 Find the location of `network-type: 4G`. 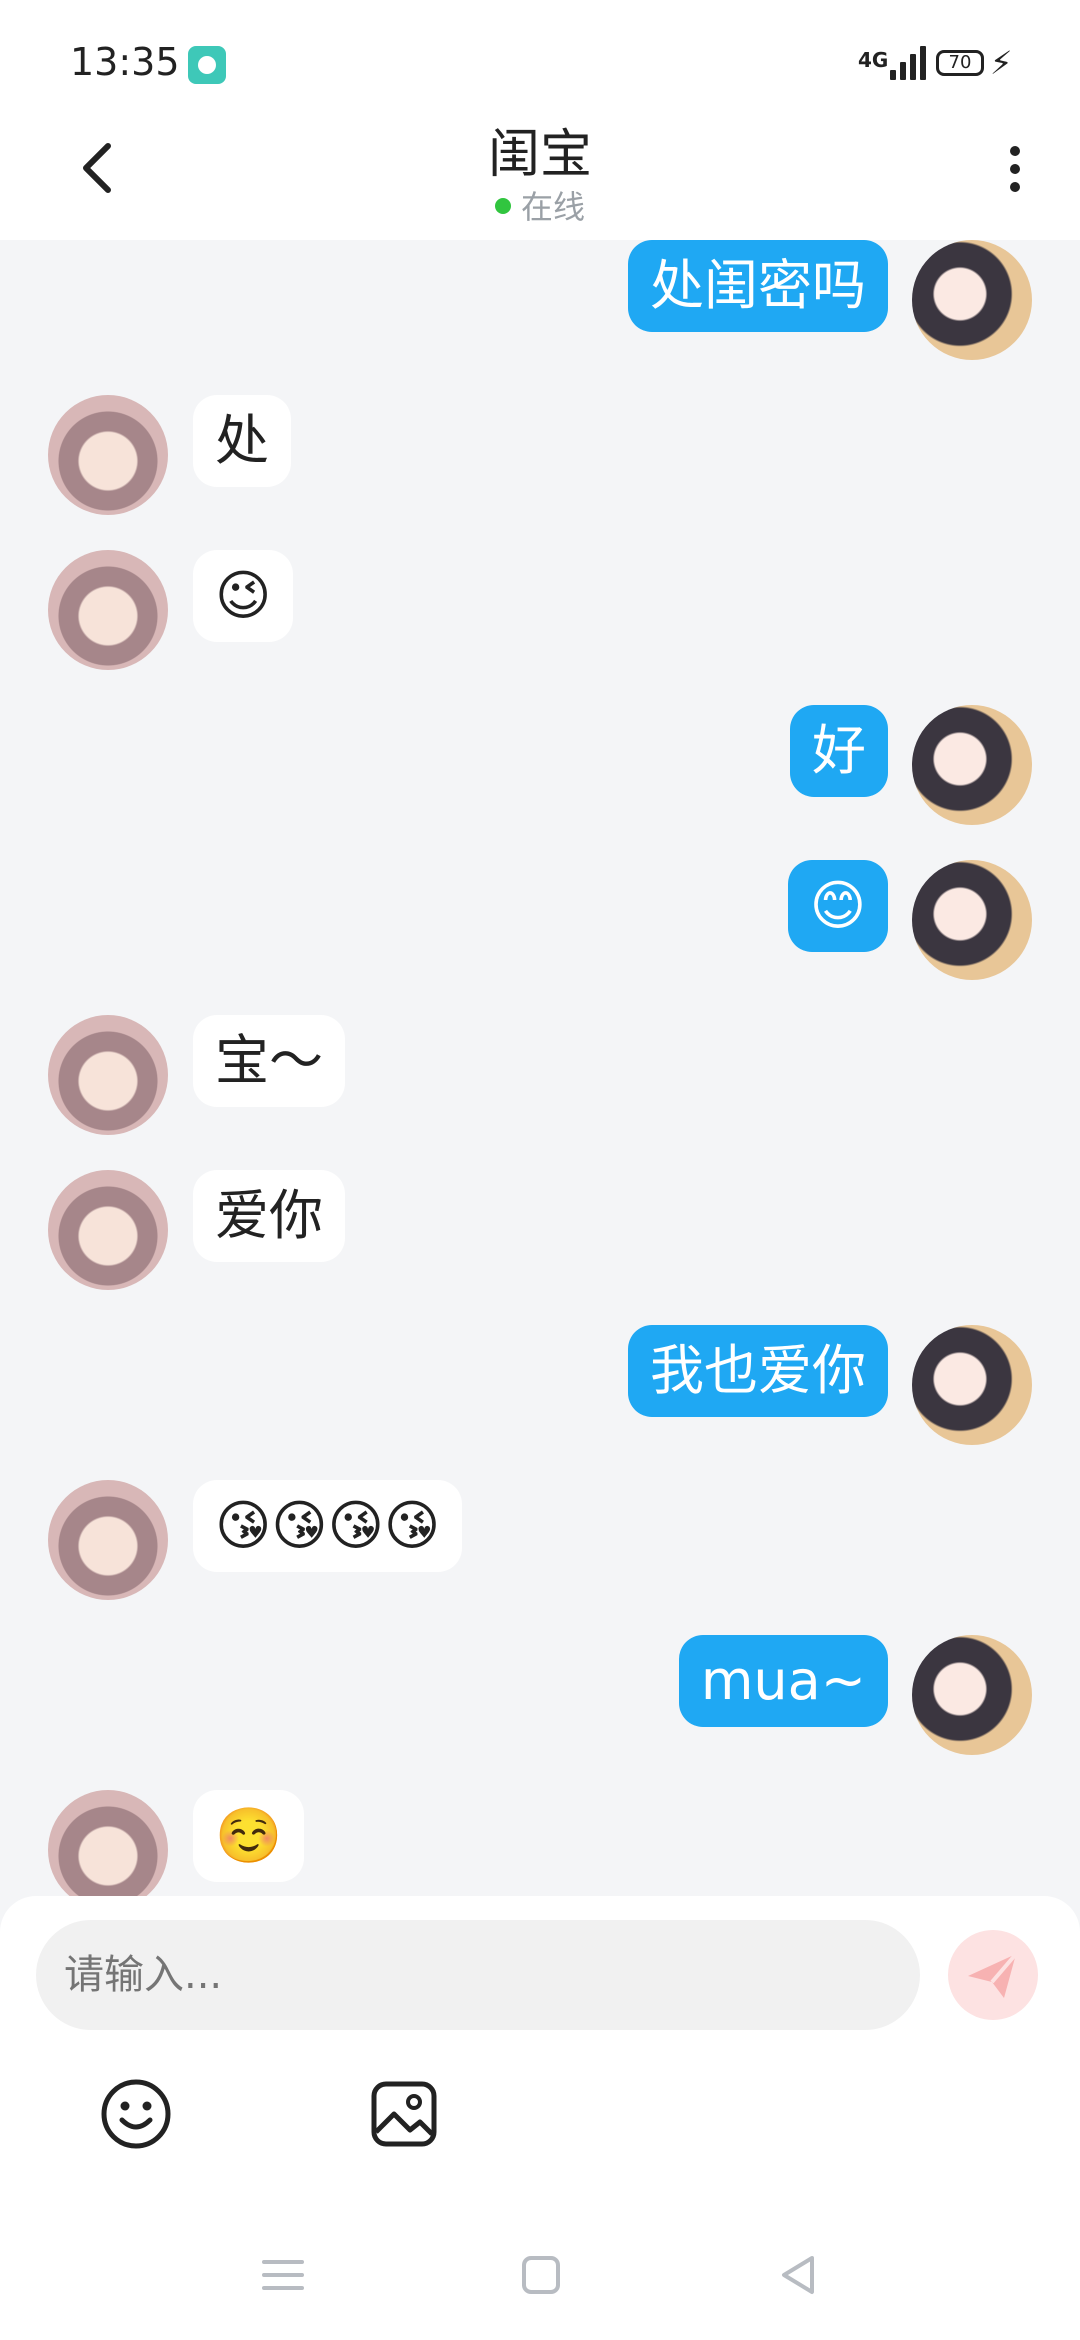

network-type: 4G is located at coordinates (873, 60).